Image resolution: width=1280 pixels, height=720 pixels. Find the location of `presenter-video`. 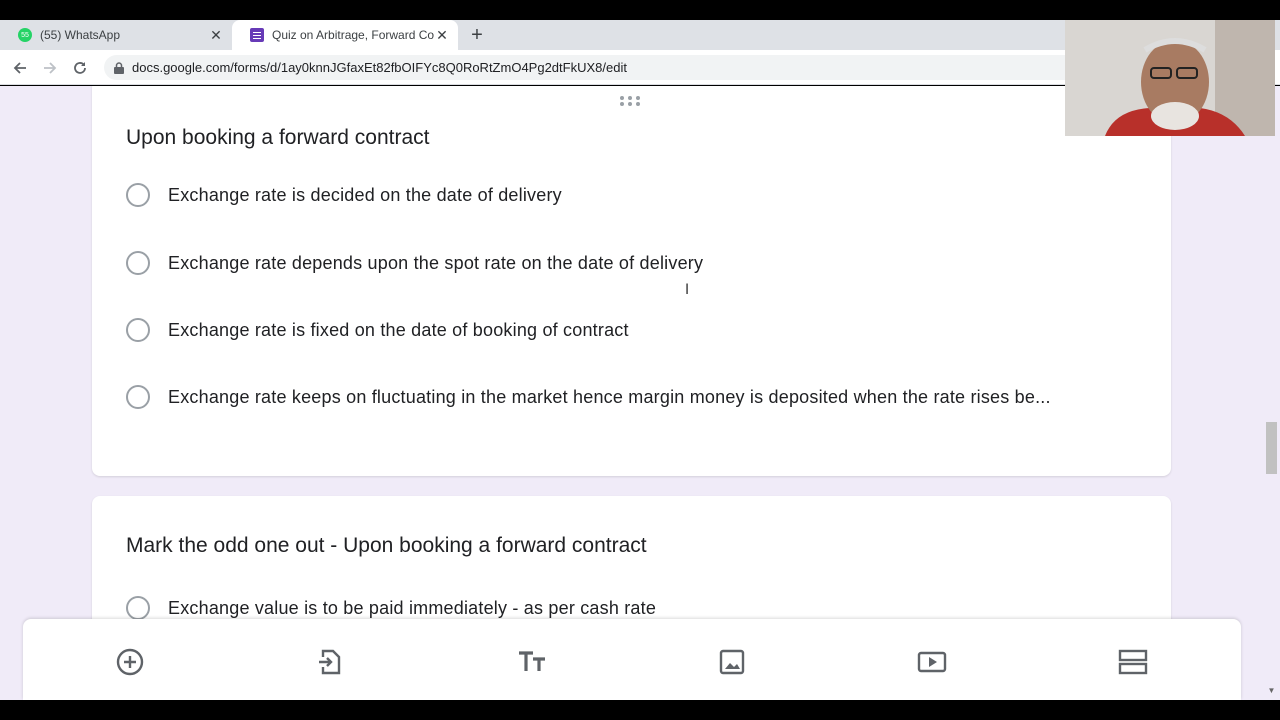

presenter-video is located at coordinates (1170, 78).